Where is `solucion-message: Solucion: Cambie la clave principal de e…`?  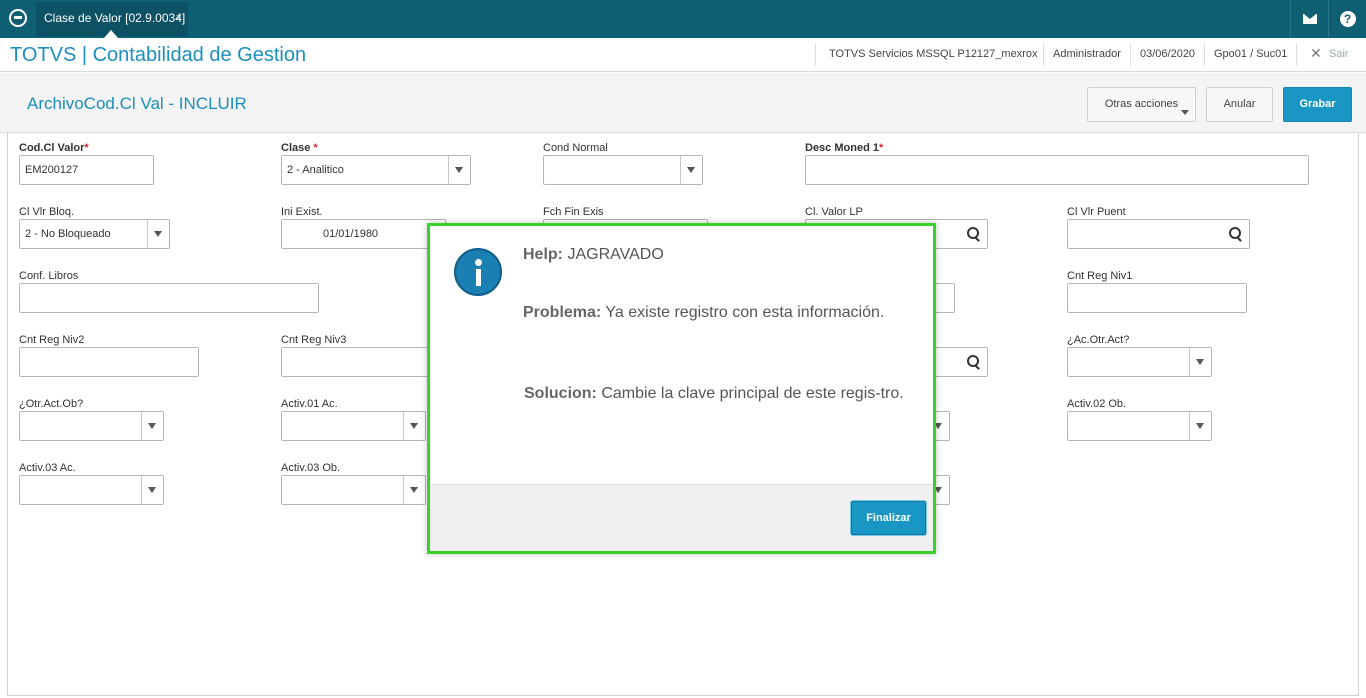
solucion-message: Solucion: Cambie la clave principal de e… is located at coordinates (714, 393).